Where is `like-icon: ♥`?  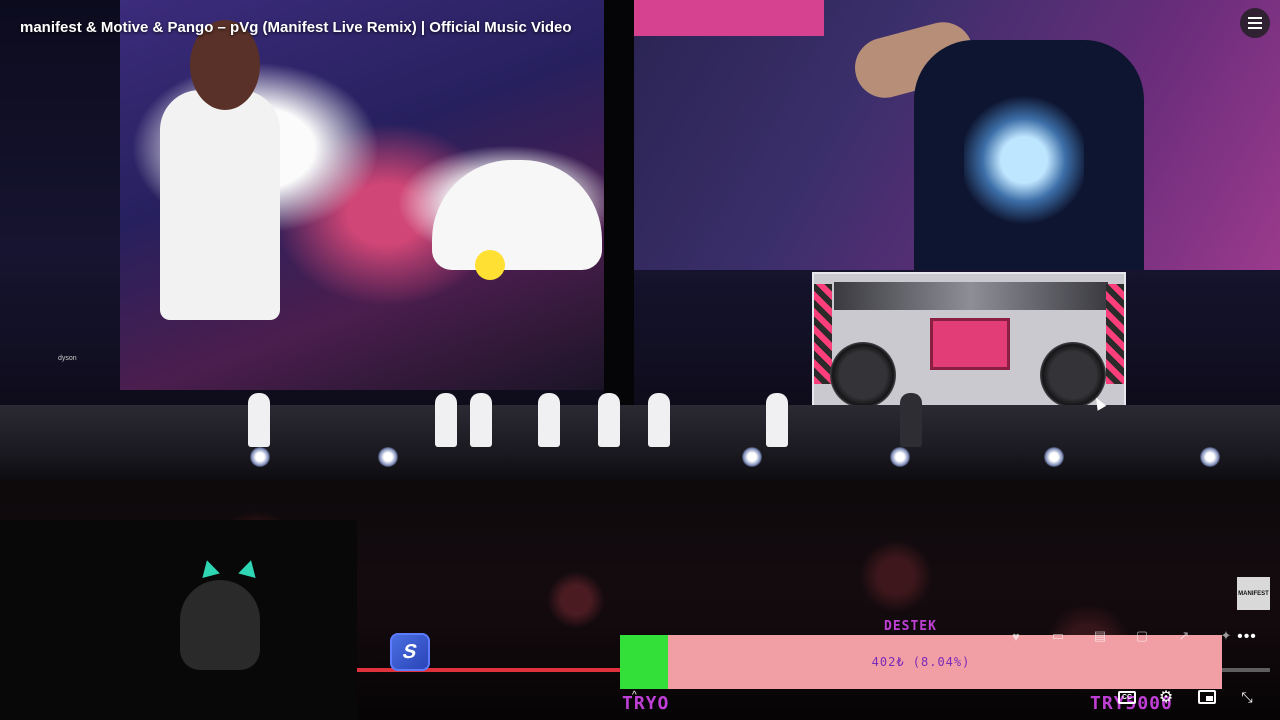 like-icon: ♥ is located at coordinates (1016, 636).